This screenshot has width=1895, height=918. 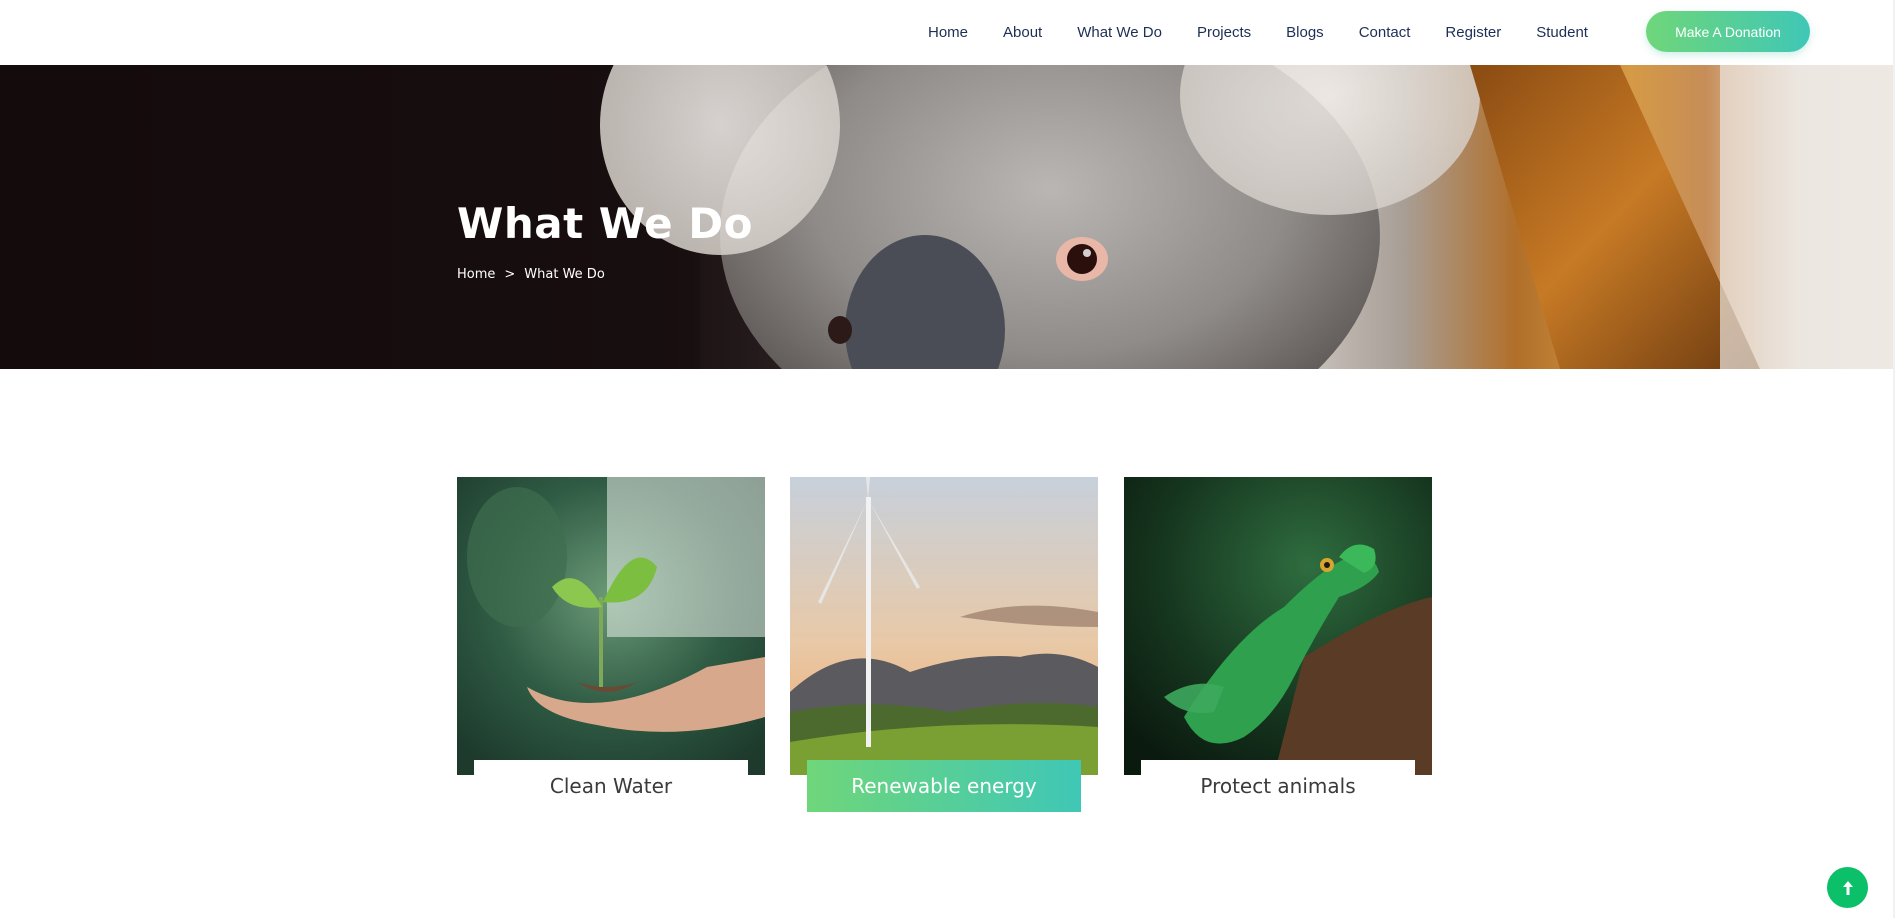 What do you see at coordinates (944, 786) in the screenshot?
I see `card-label-renewable-energy: Renewable energy` at bounding box center [944, 786].